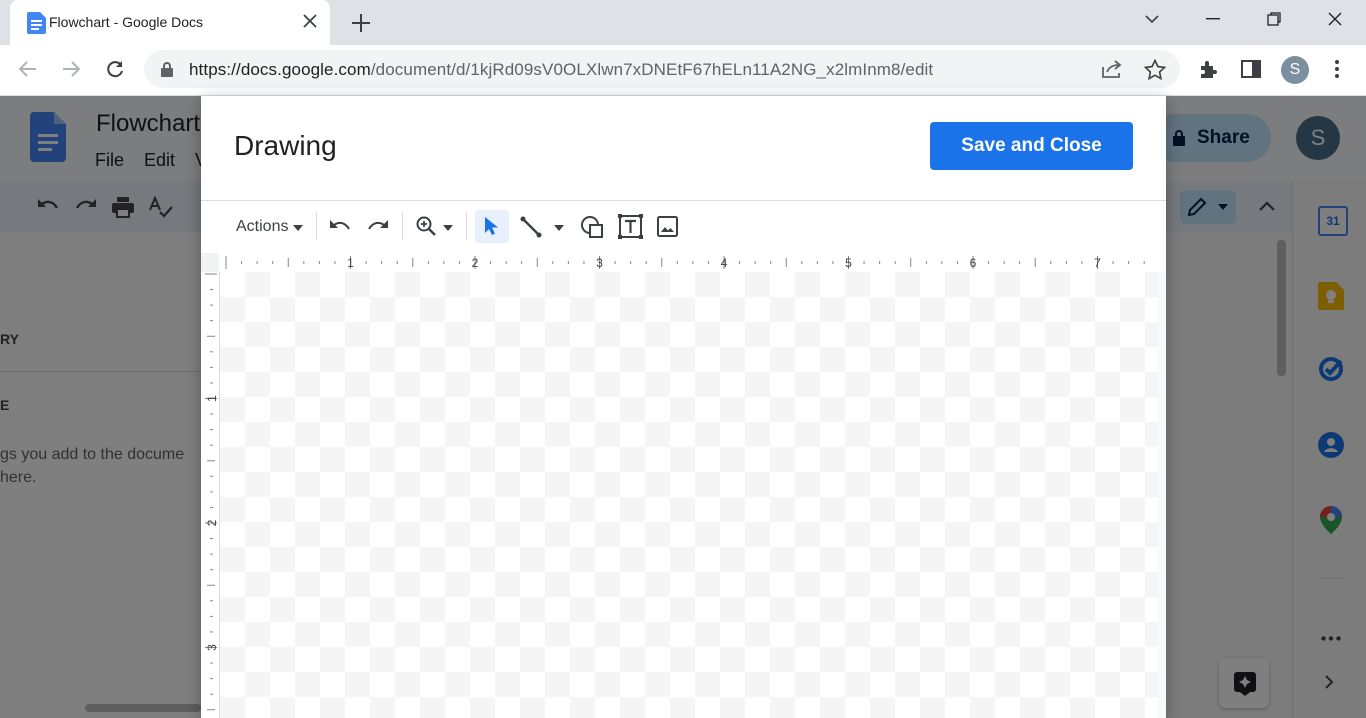 The height and width of the screenshot is (718, 1366). I want to click on share-page-icon, so click(1112, 69).